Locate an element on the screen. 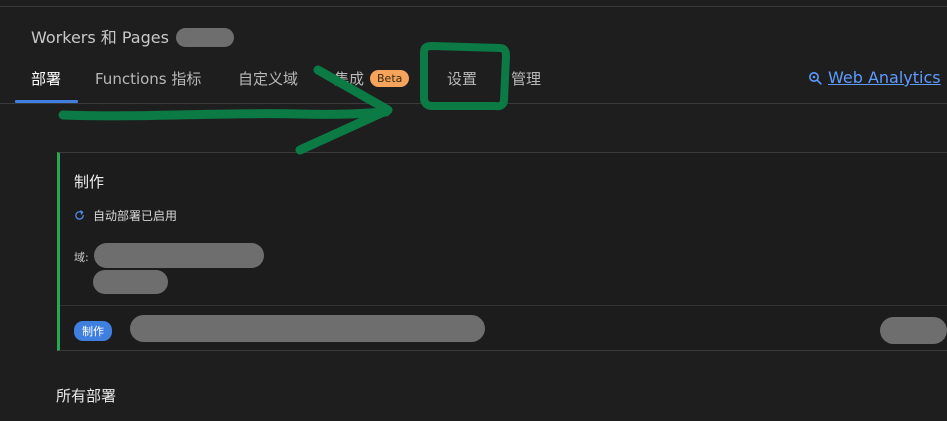  production-title: 制作 is located at coordinates (89, 182).